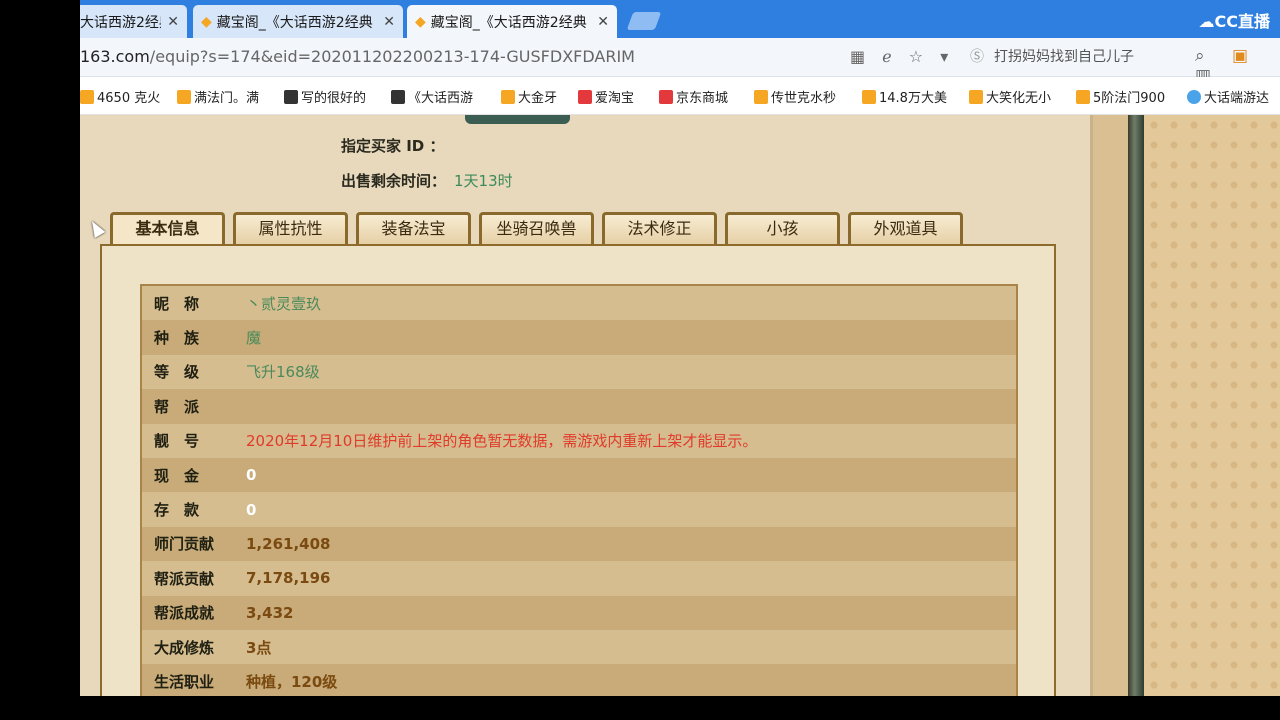  I want to click on page-background-pattern, so click(1212, 405).